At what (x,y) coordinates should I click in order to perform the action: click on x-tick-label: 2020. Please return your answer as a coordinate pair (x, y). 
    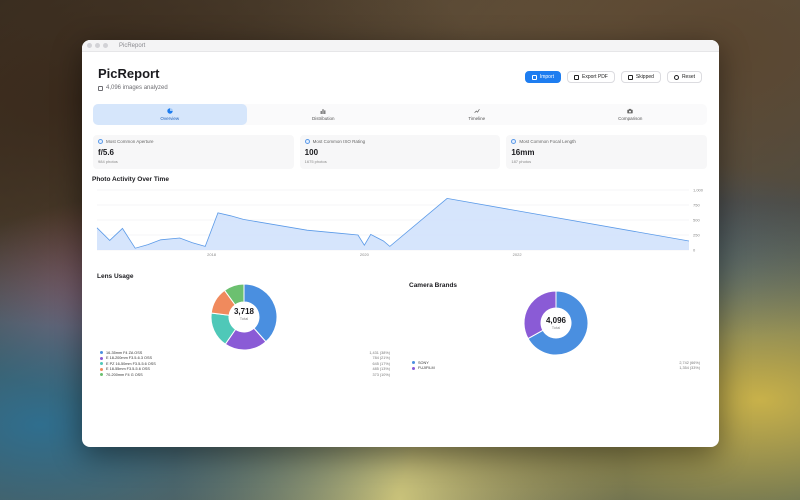
    Looking at the image, I should click on (365, 254).